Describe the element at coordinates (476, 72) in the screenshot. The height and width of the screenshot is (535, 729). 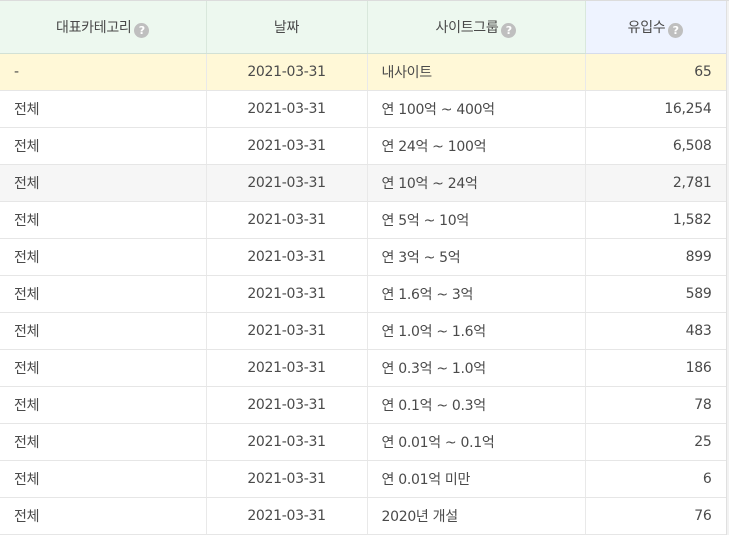
I see `site-group-cell: 내사이트` at that location.